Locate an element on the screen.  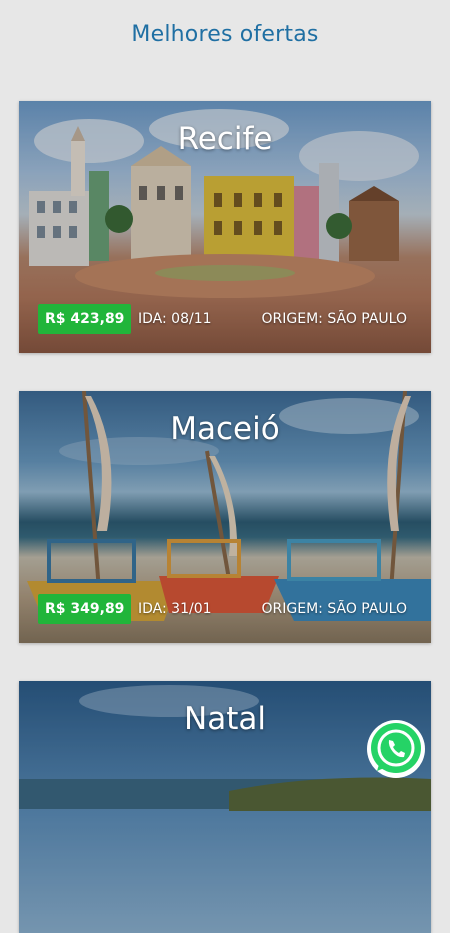
offer-city: Recife is located at coordinates (225, 139).